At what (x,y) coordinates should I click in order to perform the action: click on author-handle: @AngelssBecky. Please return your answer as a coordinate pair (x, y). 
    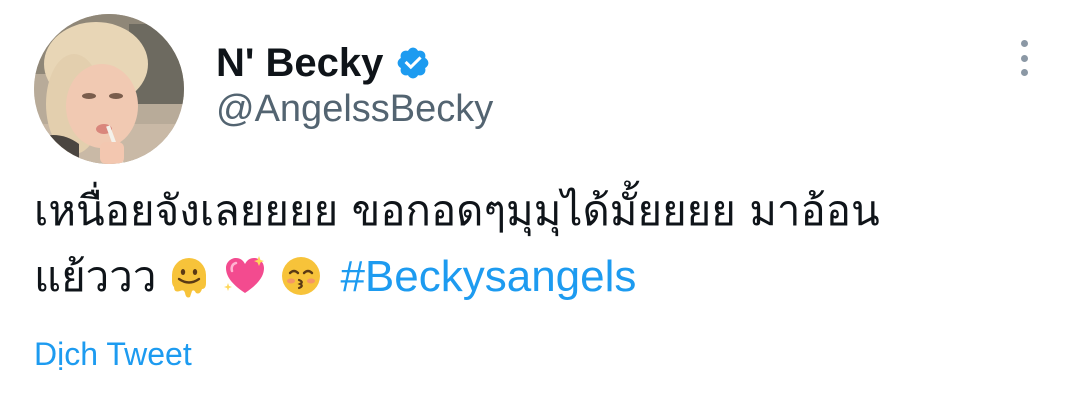
    Looking at the image, I should click on (354, 109).